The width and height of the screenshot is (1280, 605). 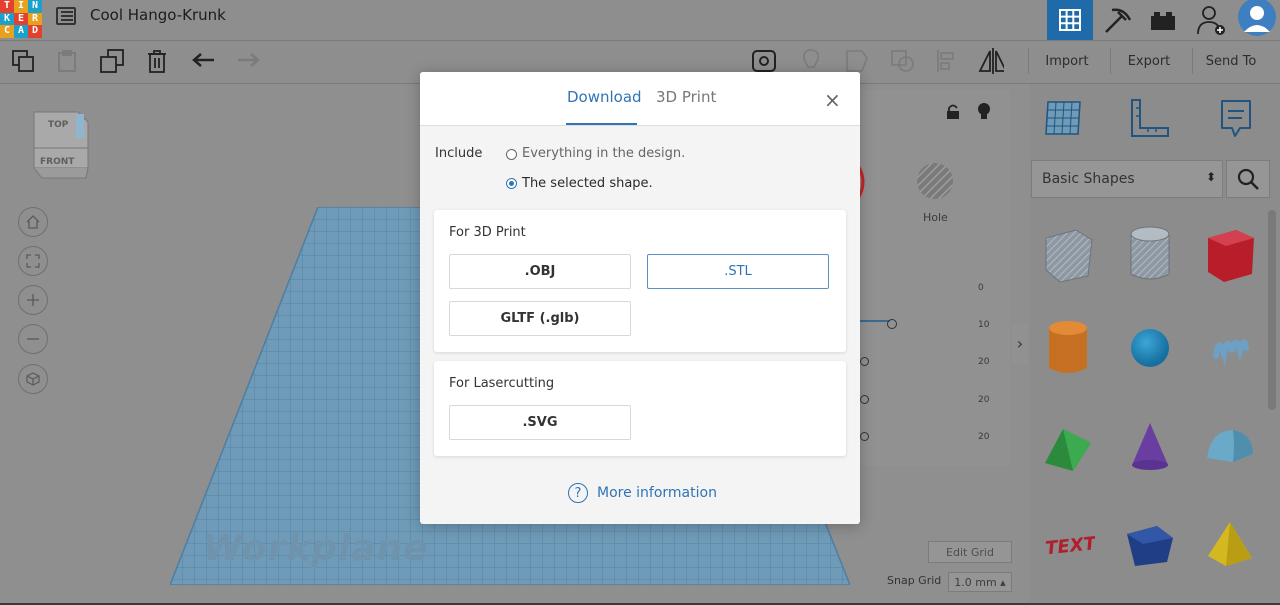 I want to click on copy-button, so click(x=23, y=61).